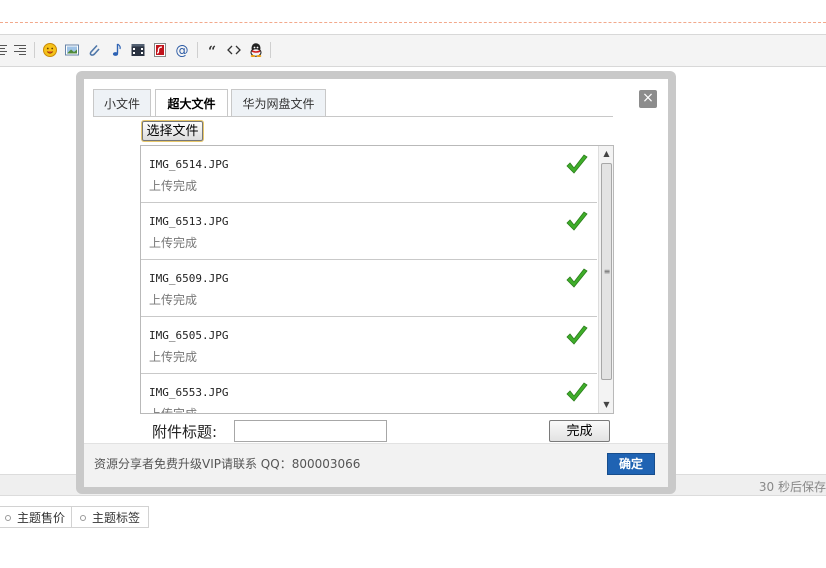  I want to click on quote-icon: “, so click(212, 51).